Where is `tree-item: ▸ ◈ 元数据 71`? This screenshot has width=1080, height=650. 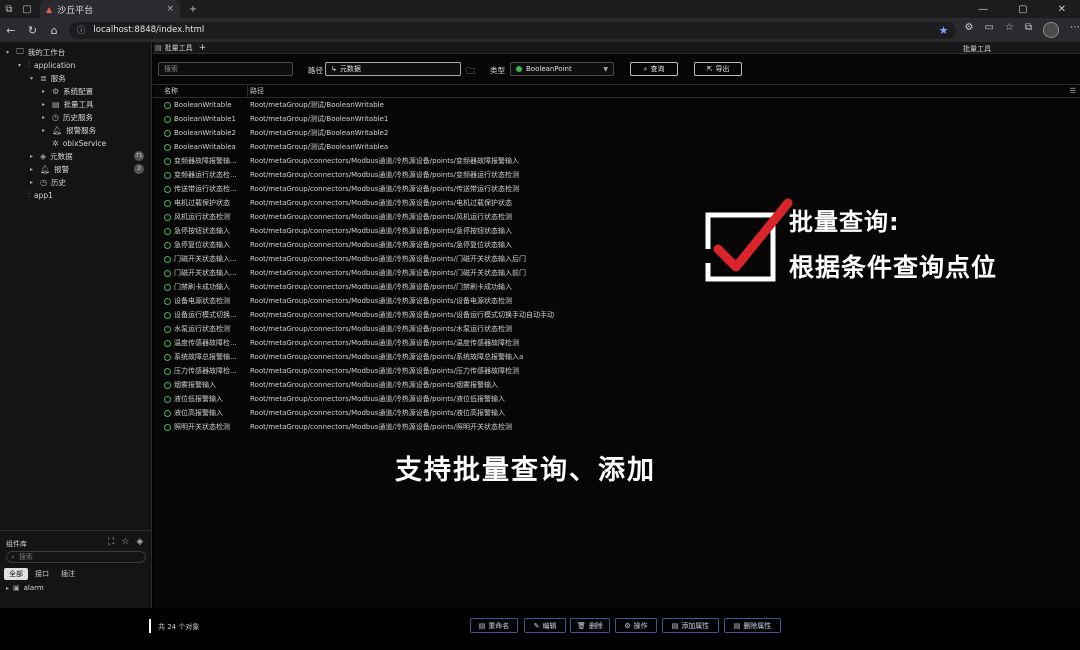
tree-item: ▸ ◈ 元数据 71 is located at coordinates (91, 156).